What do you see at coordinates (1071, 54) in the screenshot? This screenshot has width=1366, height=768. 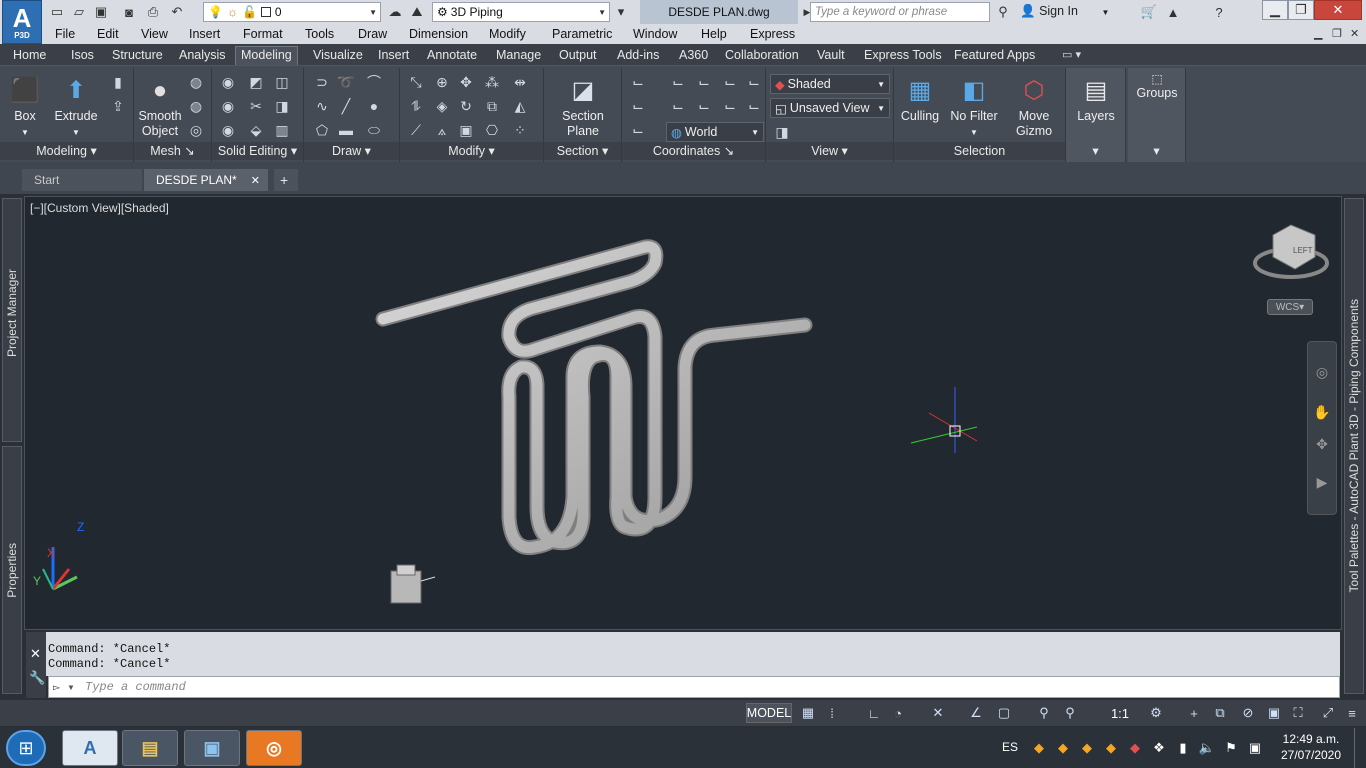 I see `ribbon-toggle-icon: ▭ ▾` at bounding box center [1071, 54].